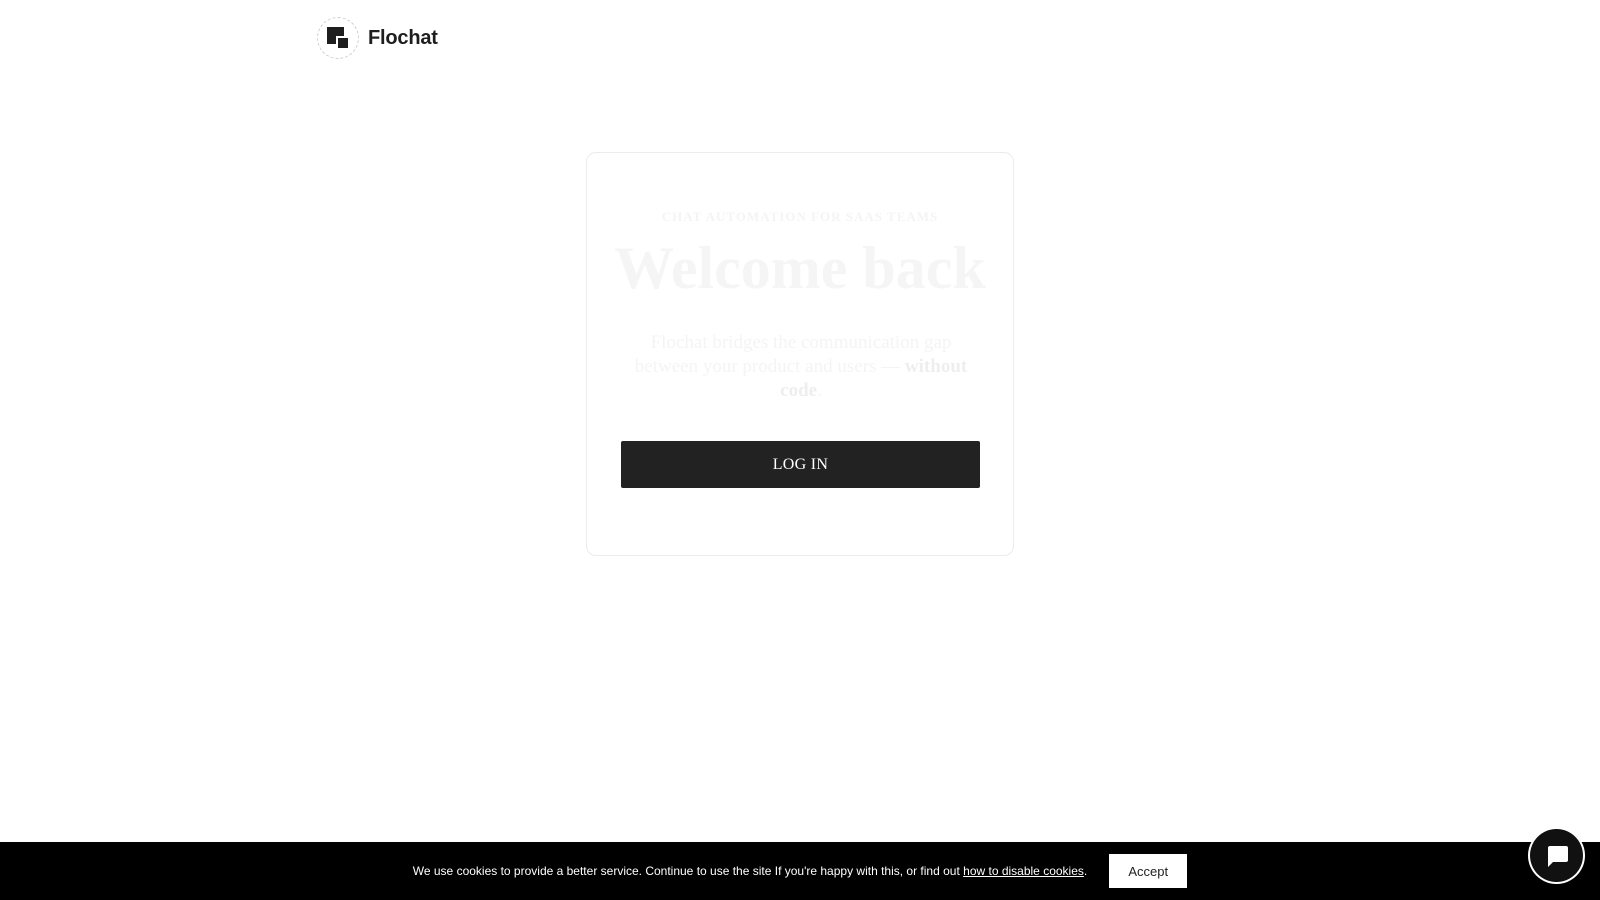 The width and height of the screenshot is (1600, 900). I want to click on chat-widget-button, so click(1556, 855).